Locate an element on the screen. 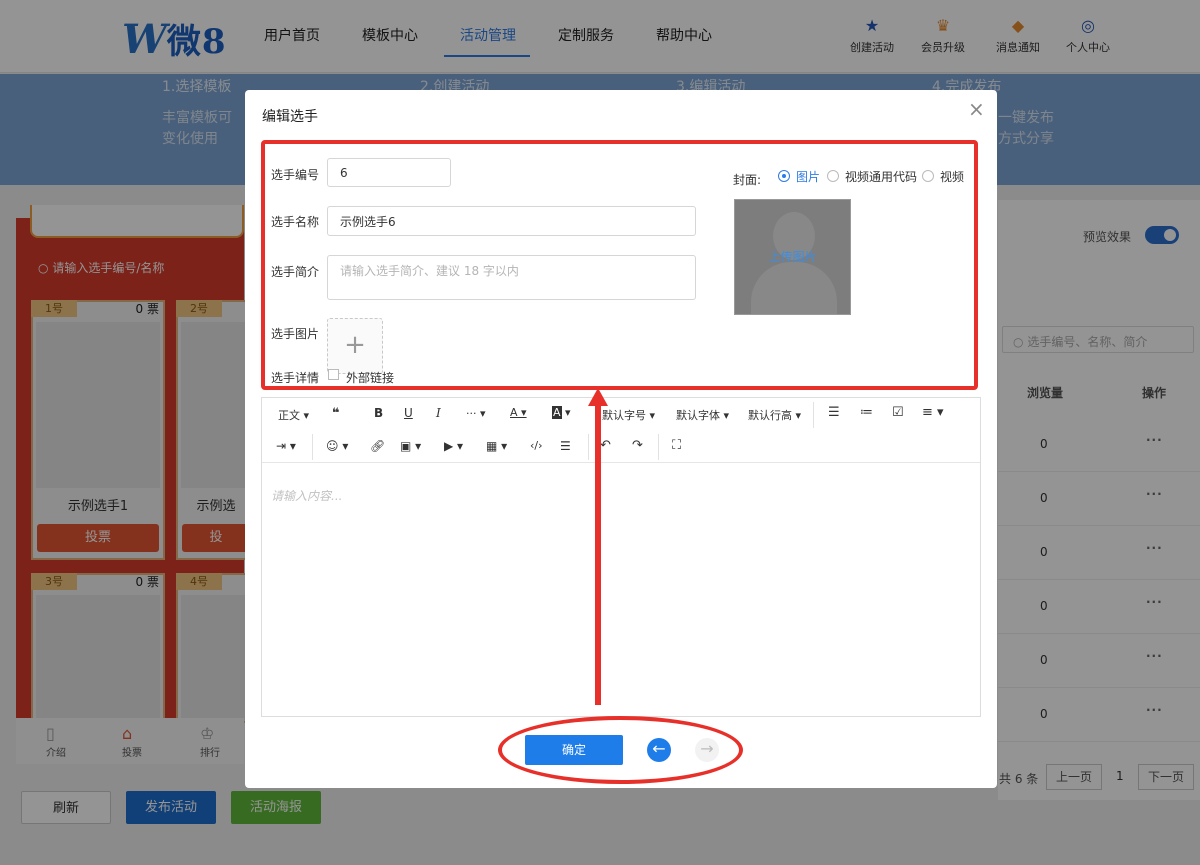 This screenshot has width=1200, height=865. quote-icon: ❝ is located at coordinates (336, 413).